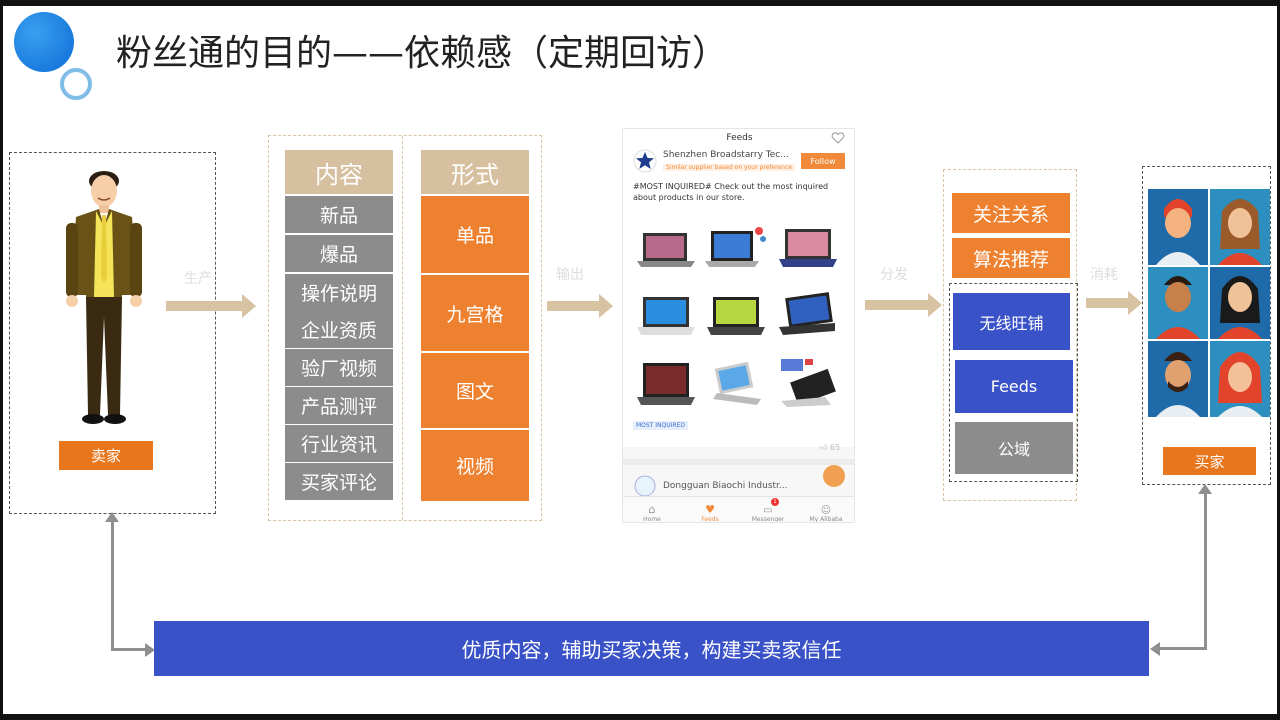  I want to click on loop-arrowhead-up-left, so click(112, 517).